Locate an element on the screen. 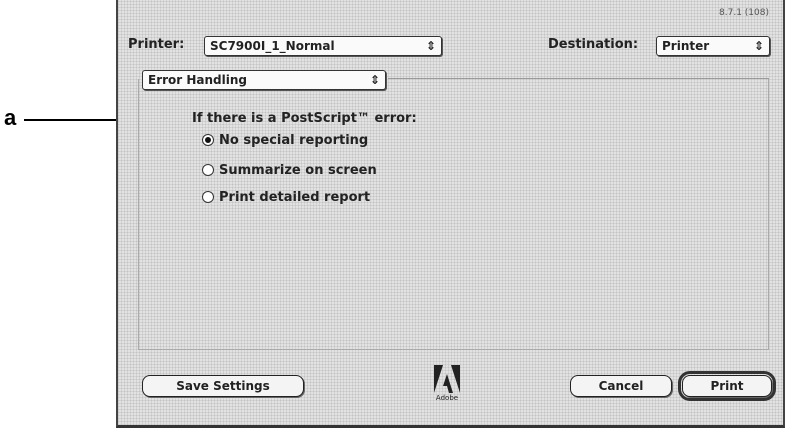  destination-popup: Printer ⇕ is located at coordinates (713, 46).